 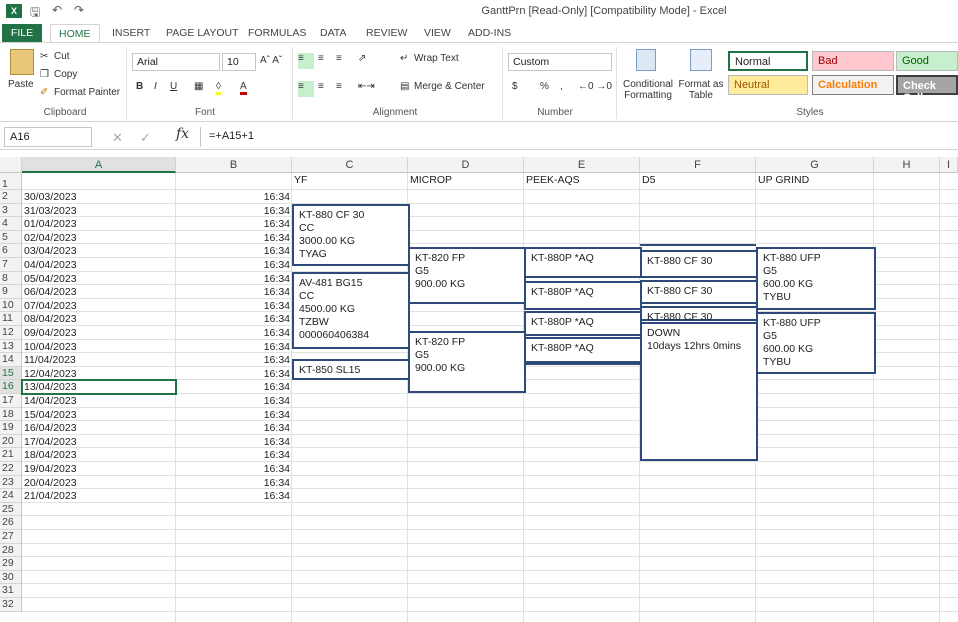 What do you see at coordinates (21, 84) in the screenshot?
I see `paste-button: Paste` at bounding box center [21, 84].